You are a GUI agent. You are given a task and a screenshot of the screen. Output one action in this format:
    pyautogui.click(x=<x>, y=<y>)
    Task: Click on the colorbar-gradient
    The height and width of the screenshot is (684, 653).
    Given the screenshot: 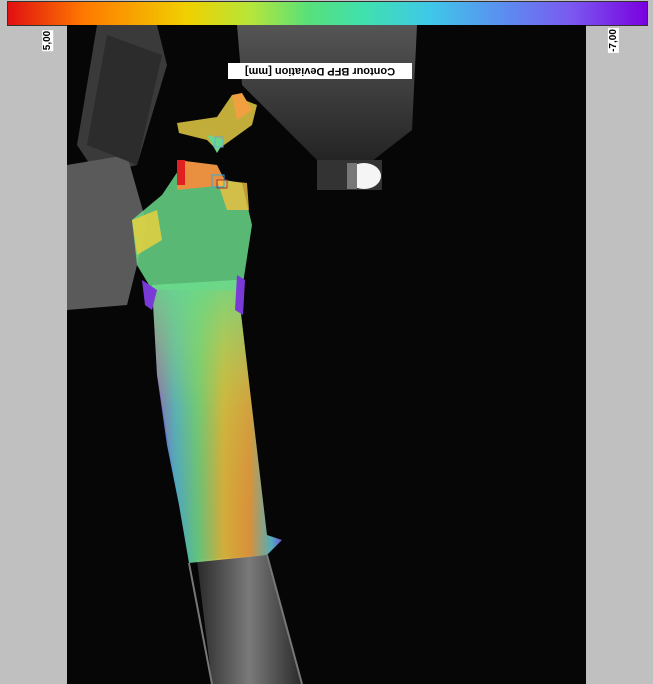 What is the action you would take?
    pyautogui.click(x=327, y=13)
    